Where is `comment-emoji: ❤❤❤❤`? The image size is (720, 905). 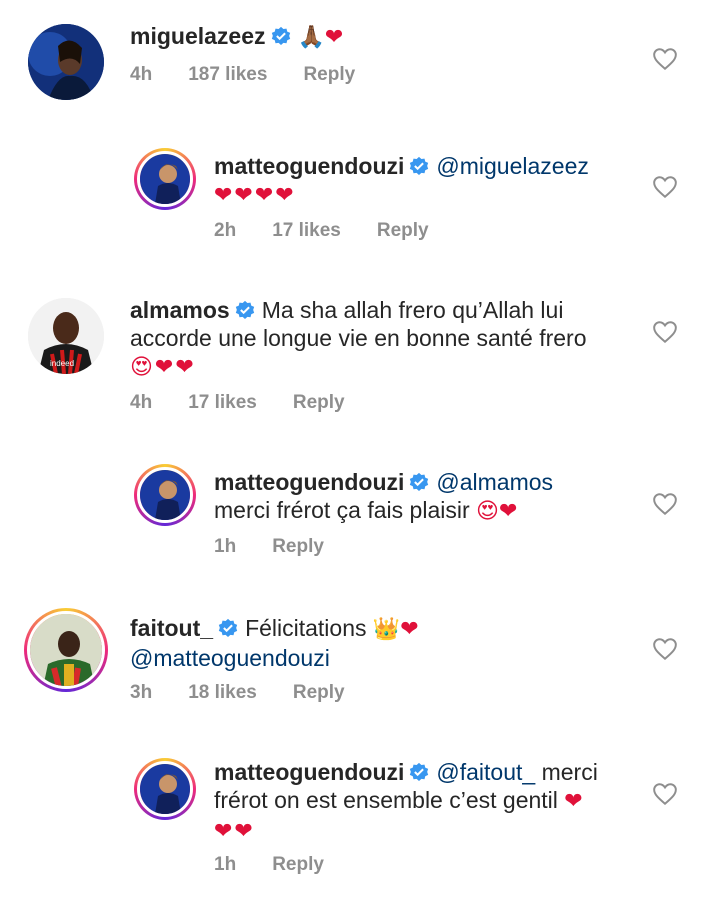
comment-emoji: ❤❤❤❤ is located at coordinates (255, 195).